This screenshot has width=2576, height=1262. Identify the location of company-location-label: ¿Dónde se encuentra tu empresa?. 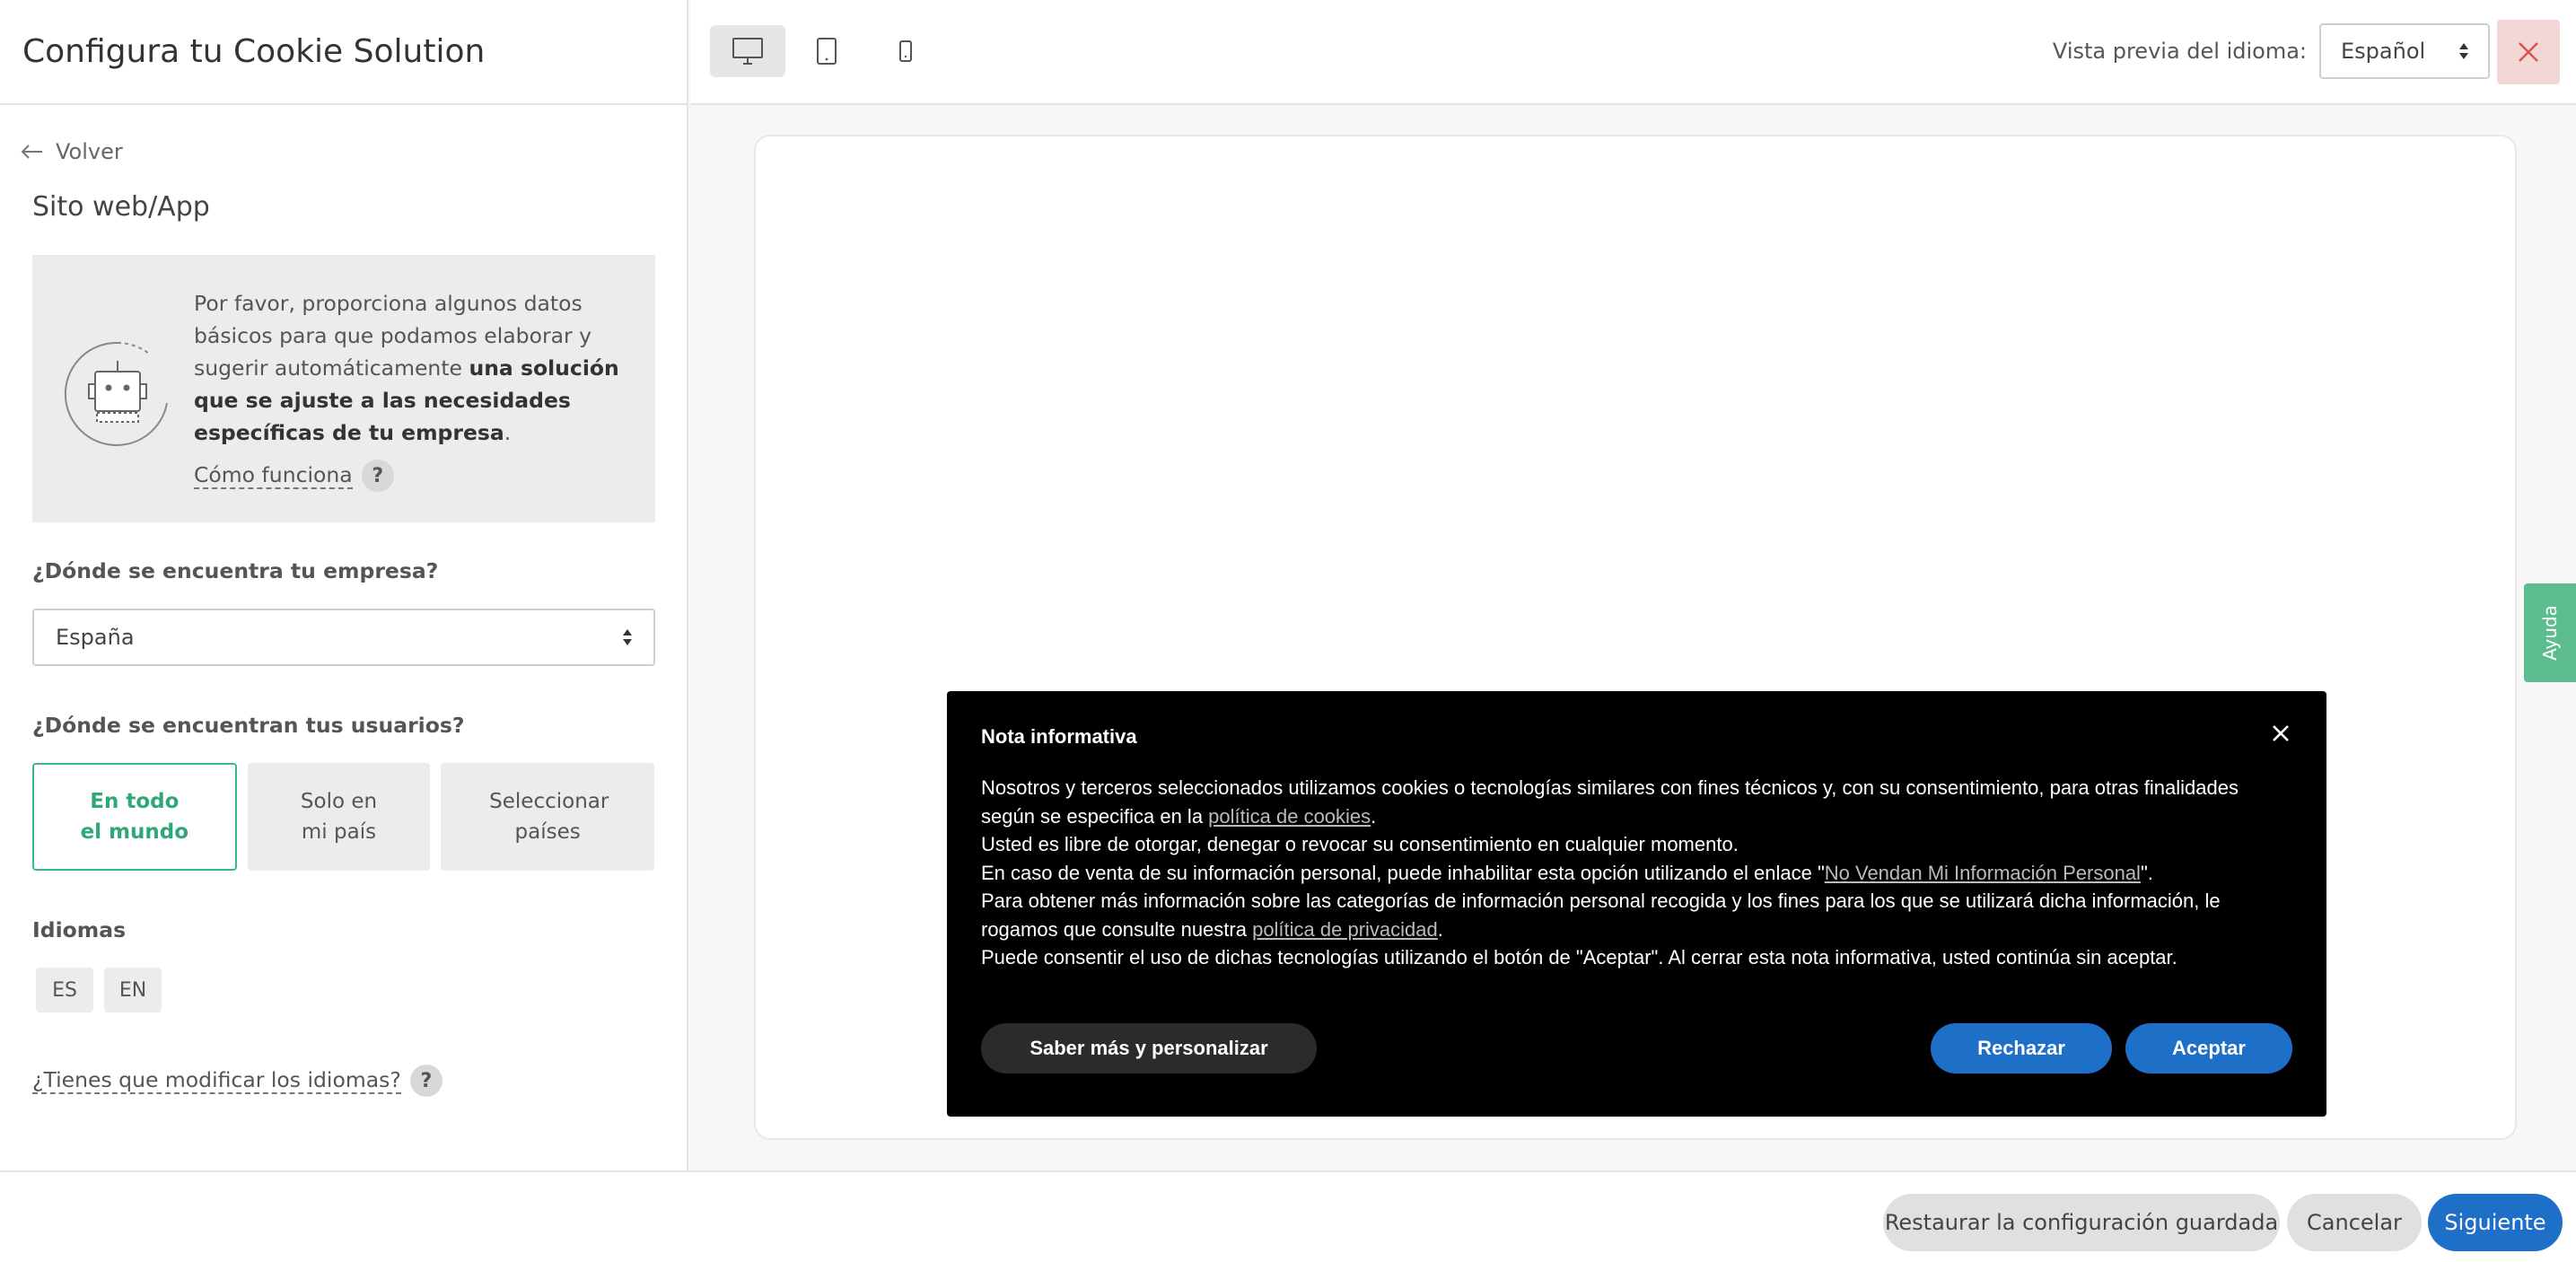
(235, 571).